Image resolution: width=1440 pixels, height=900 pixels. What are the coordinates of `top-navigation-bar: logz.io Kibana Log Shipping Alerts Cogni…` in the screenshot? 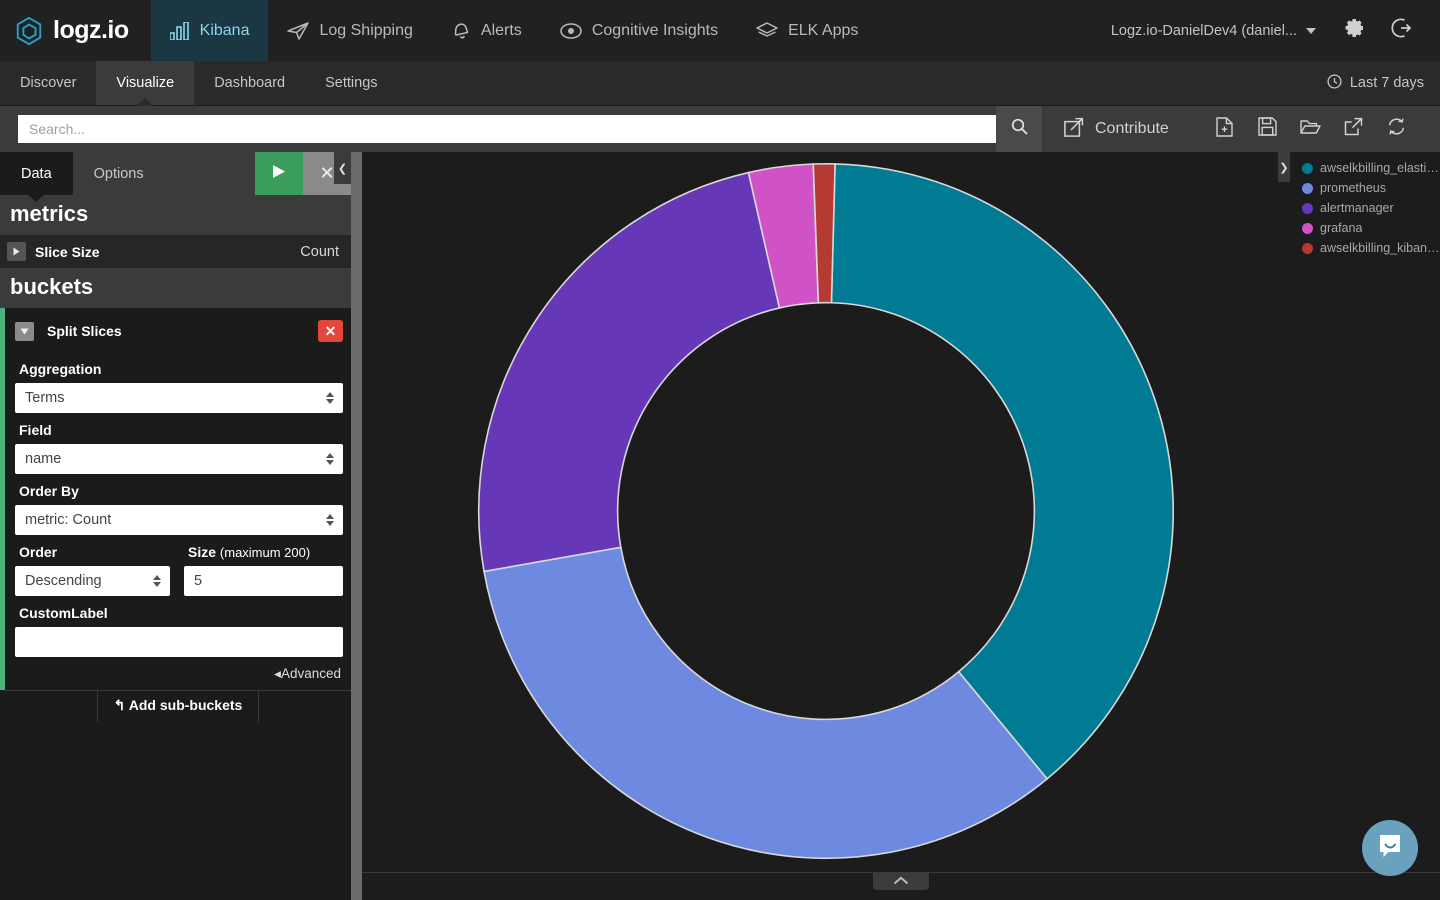 It's located at (720, 30).